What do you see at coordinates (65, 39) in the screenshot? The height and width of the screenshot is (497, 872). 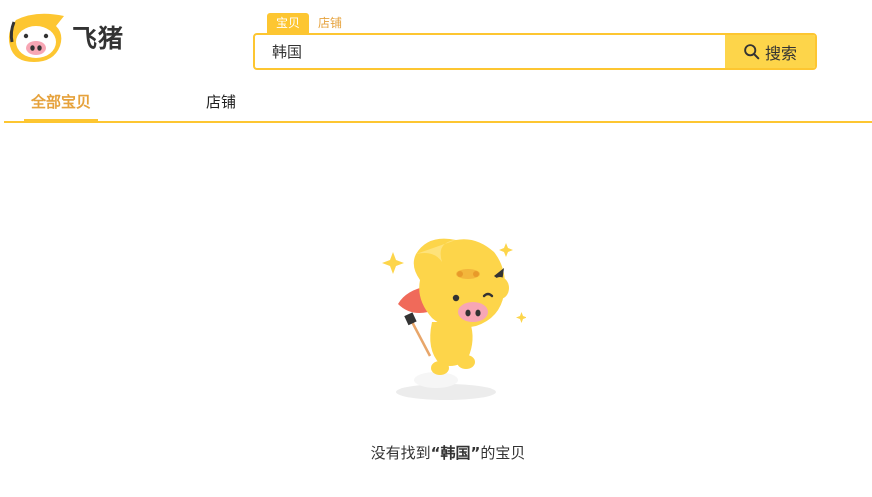 I see `logo: 飞猪` at bounding box center [65, 39].